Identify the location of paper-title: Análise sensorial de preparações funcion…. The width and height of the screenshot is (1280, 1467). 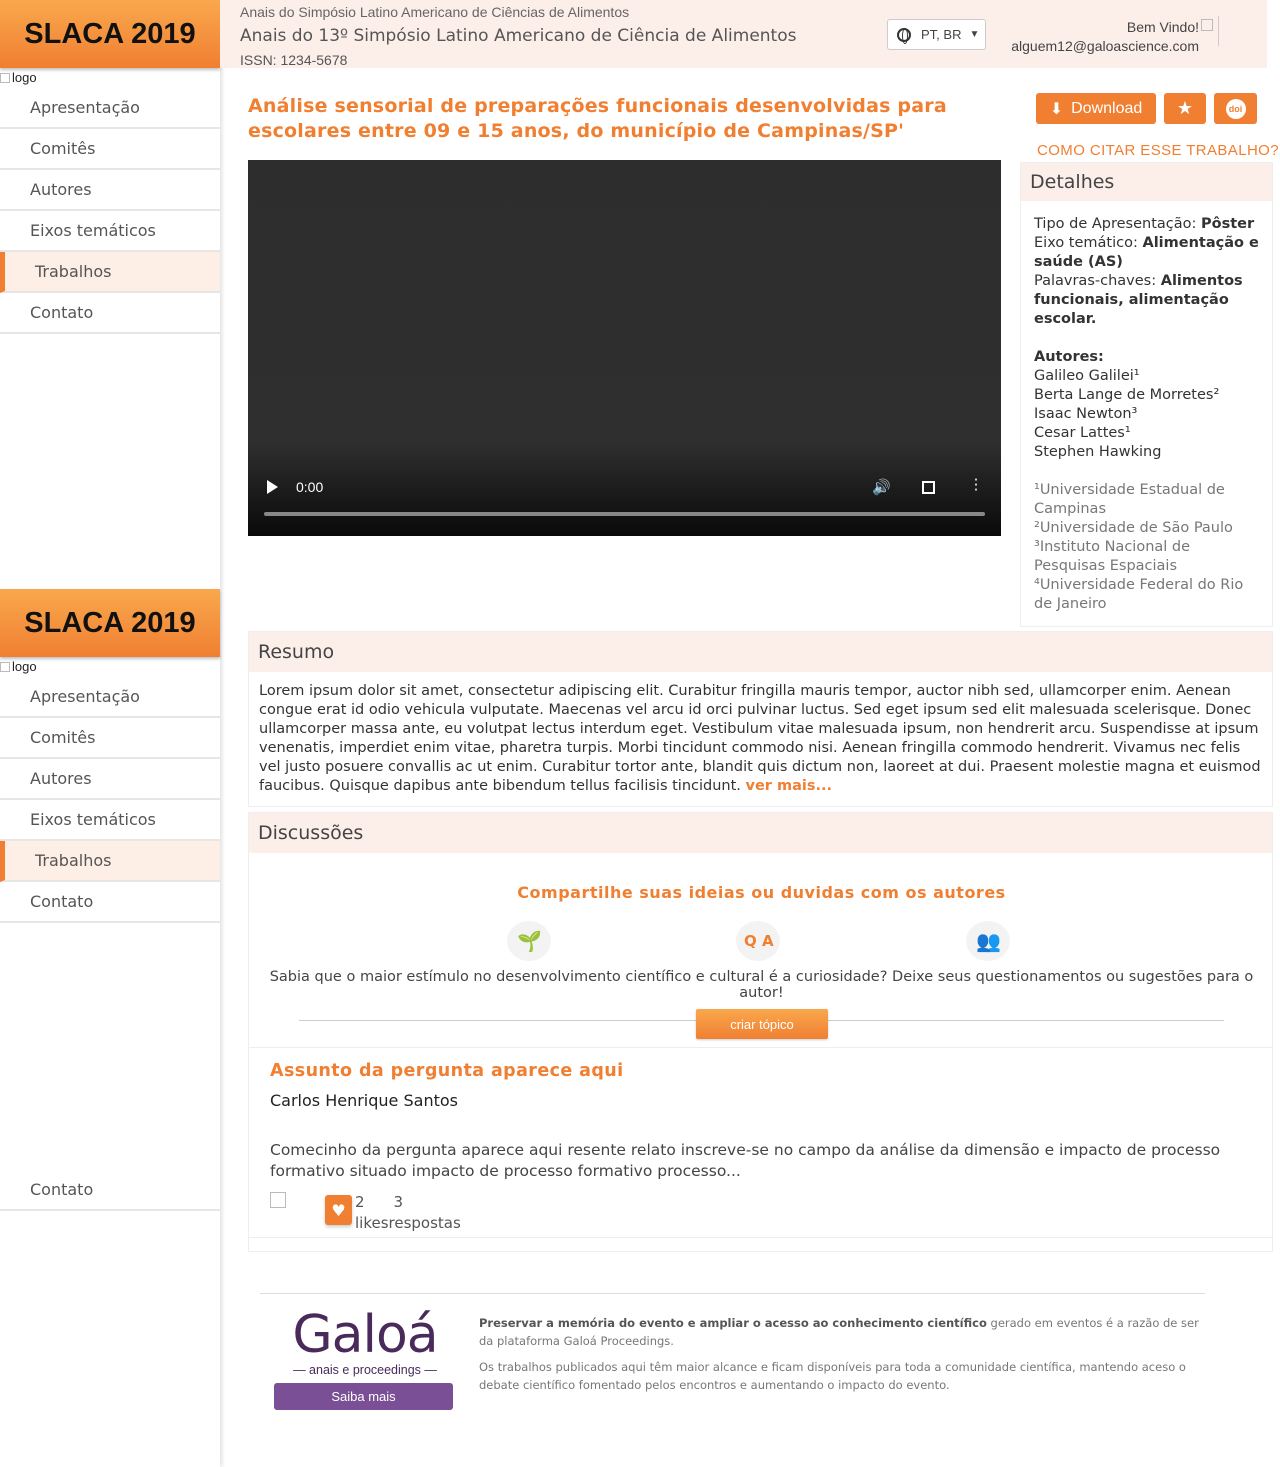
(597, 118).